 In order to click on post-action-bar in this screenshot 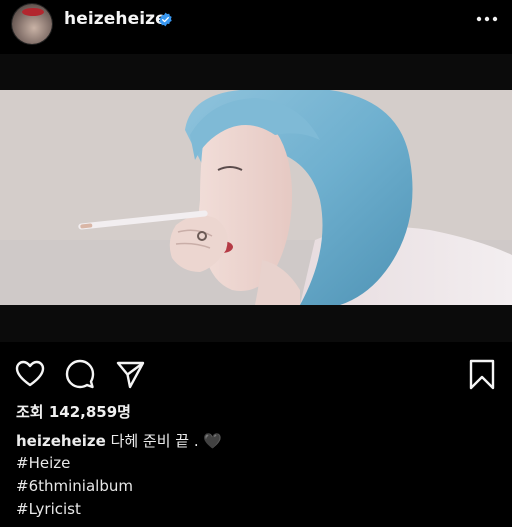, I will do `click(256, 374)`.